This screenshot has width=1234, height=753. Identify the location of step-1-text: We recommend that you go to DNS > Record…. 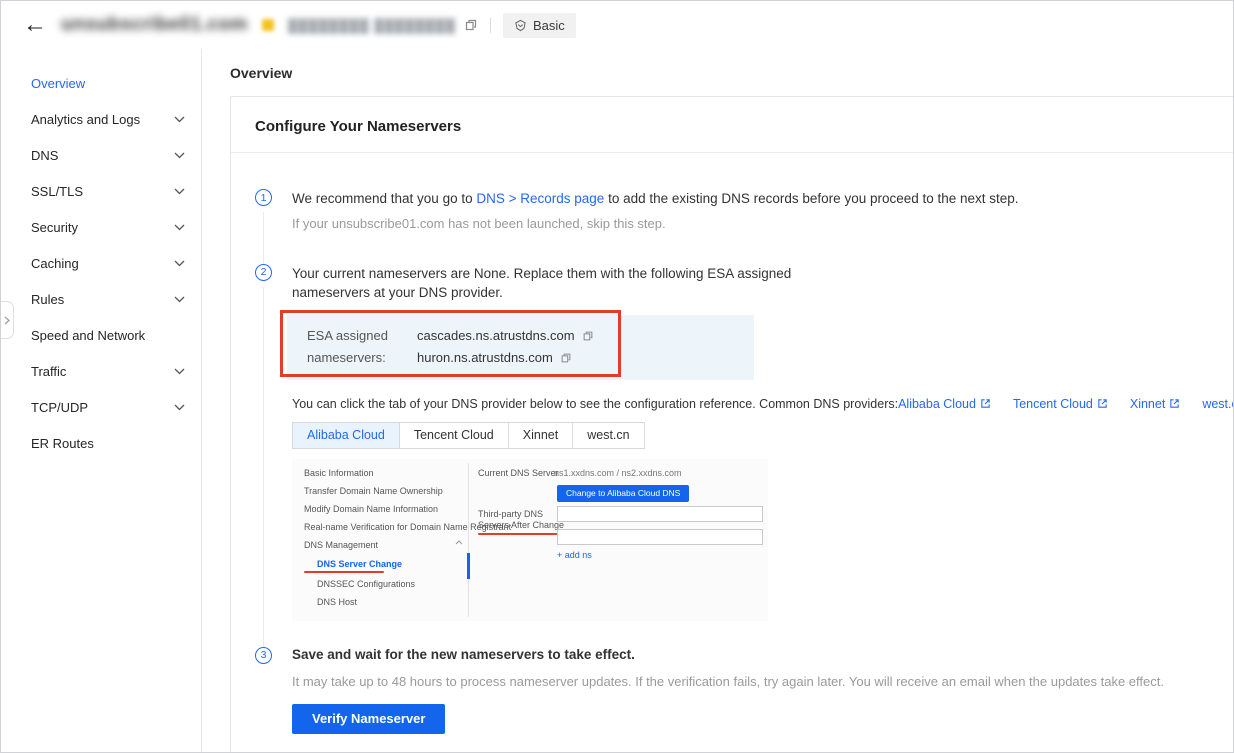
(655, 198).